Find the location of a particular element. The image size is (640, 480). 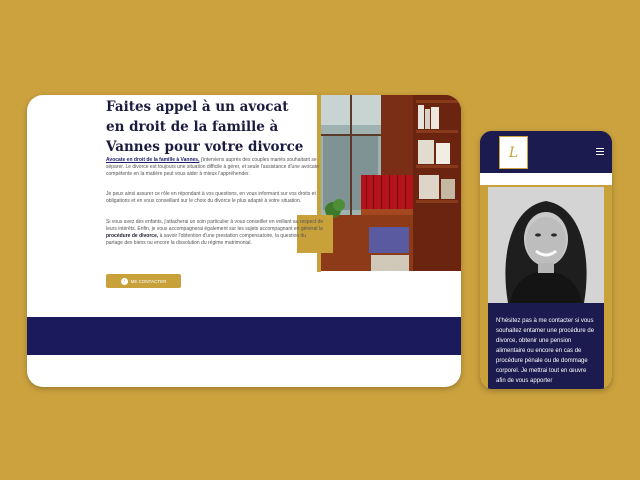

office-bookshelf-image is located at coordinates (391, 183).